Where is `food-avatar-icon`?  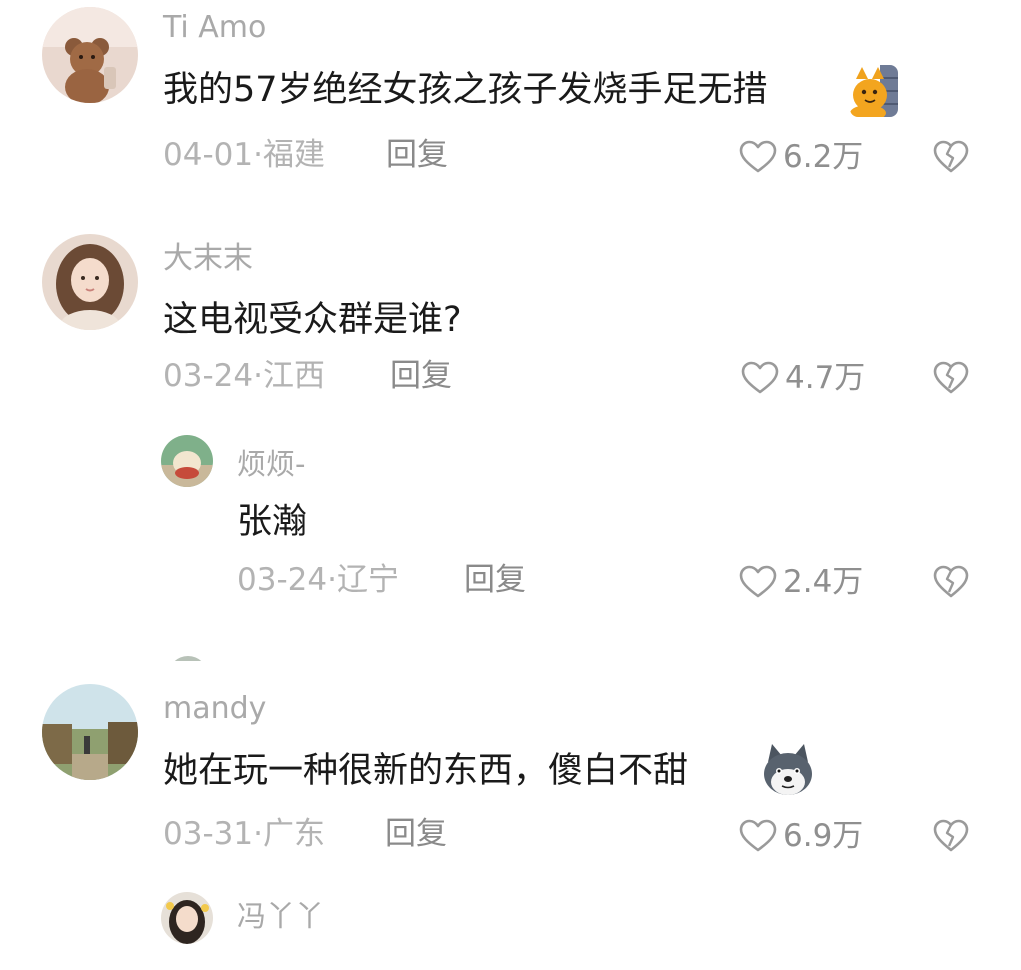
food-avatar-icon is located at coordinates (187, 461).